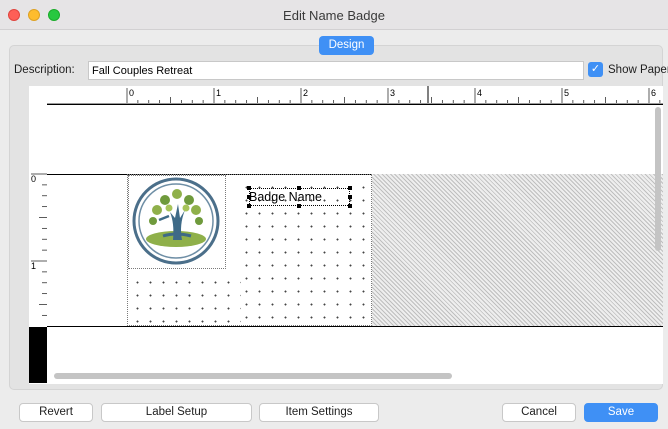  What do you see at coordinates (658, 179) in the screenshot?
I see `vertical-scroll-thumb` at bounding box center [658, 179].